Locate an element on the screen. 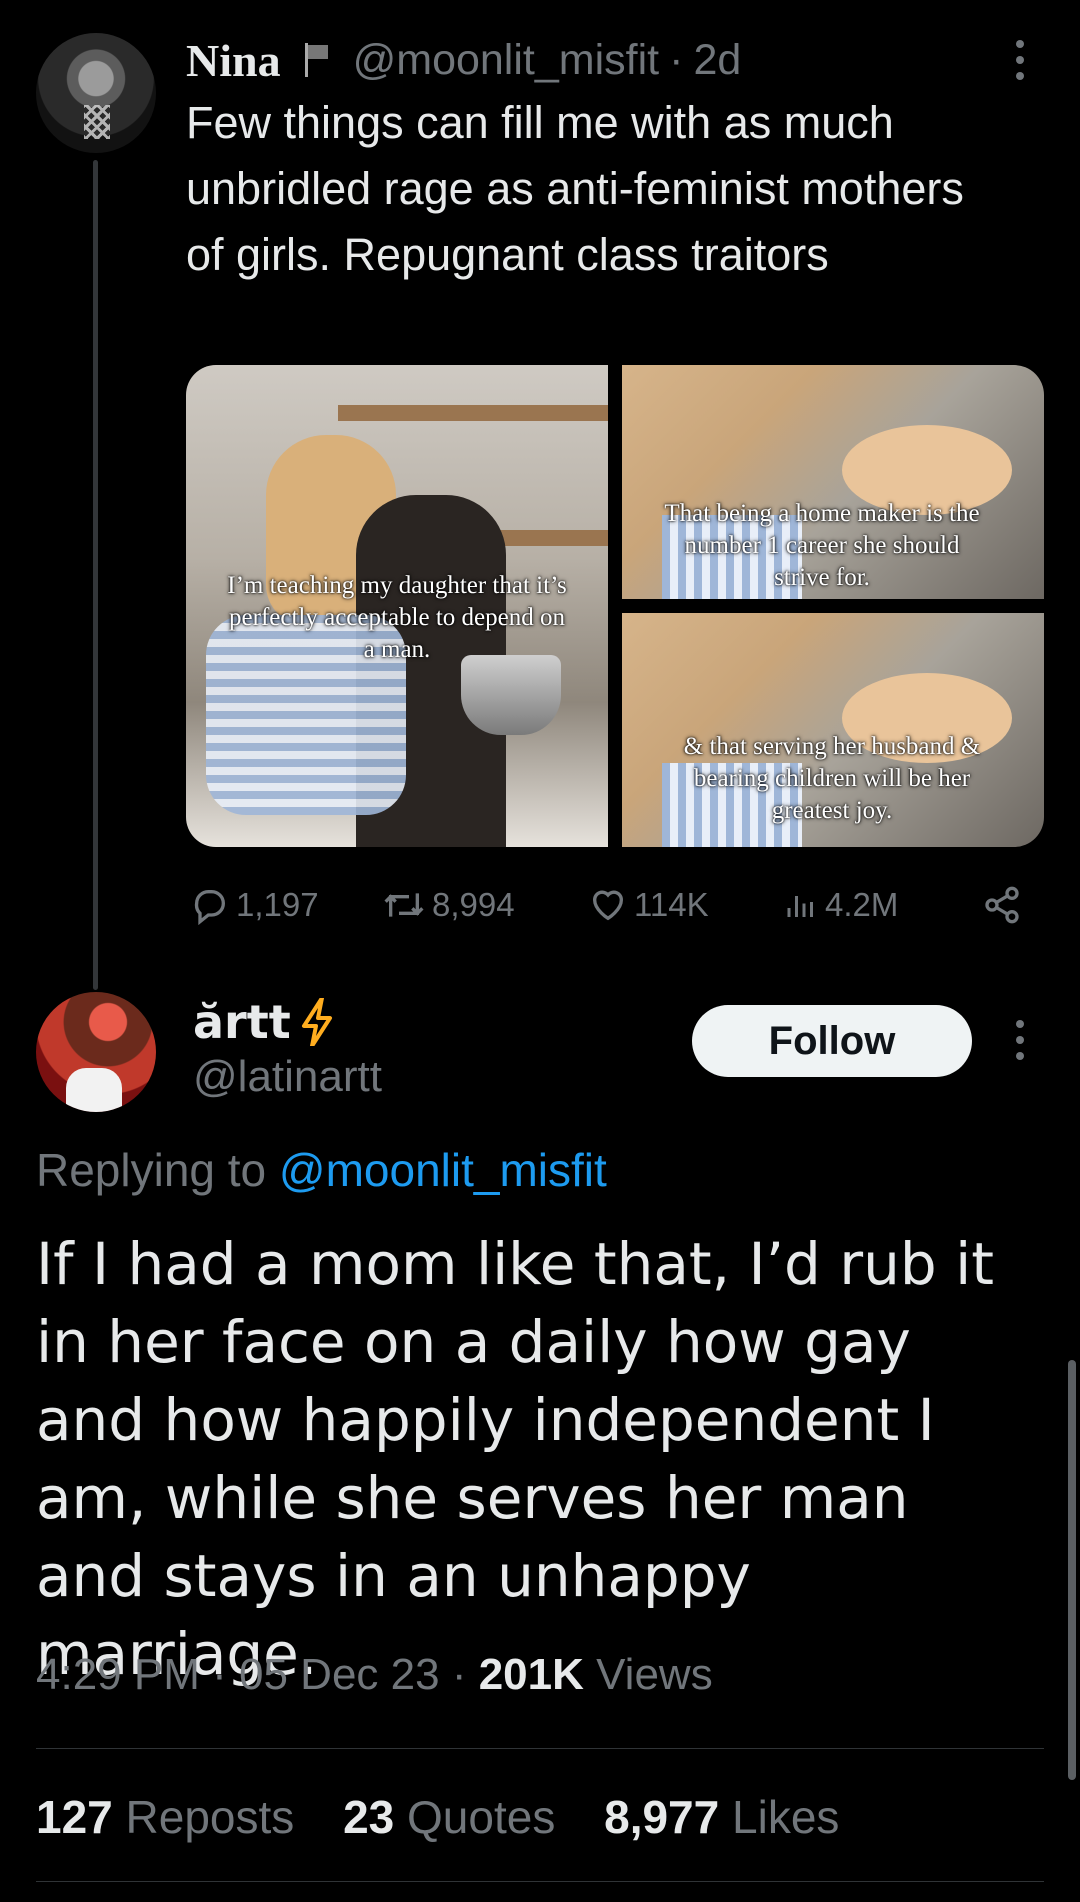 This screenshot has width=1080, height=1902. repost-icon is located at coordinates (404, 905).